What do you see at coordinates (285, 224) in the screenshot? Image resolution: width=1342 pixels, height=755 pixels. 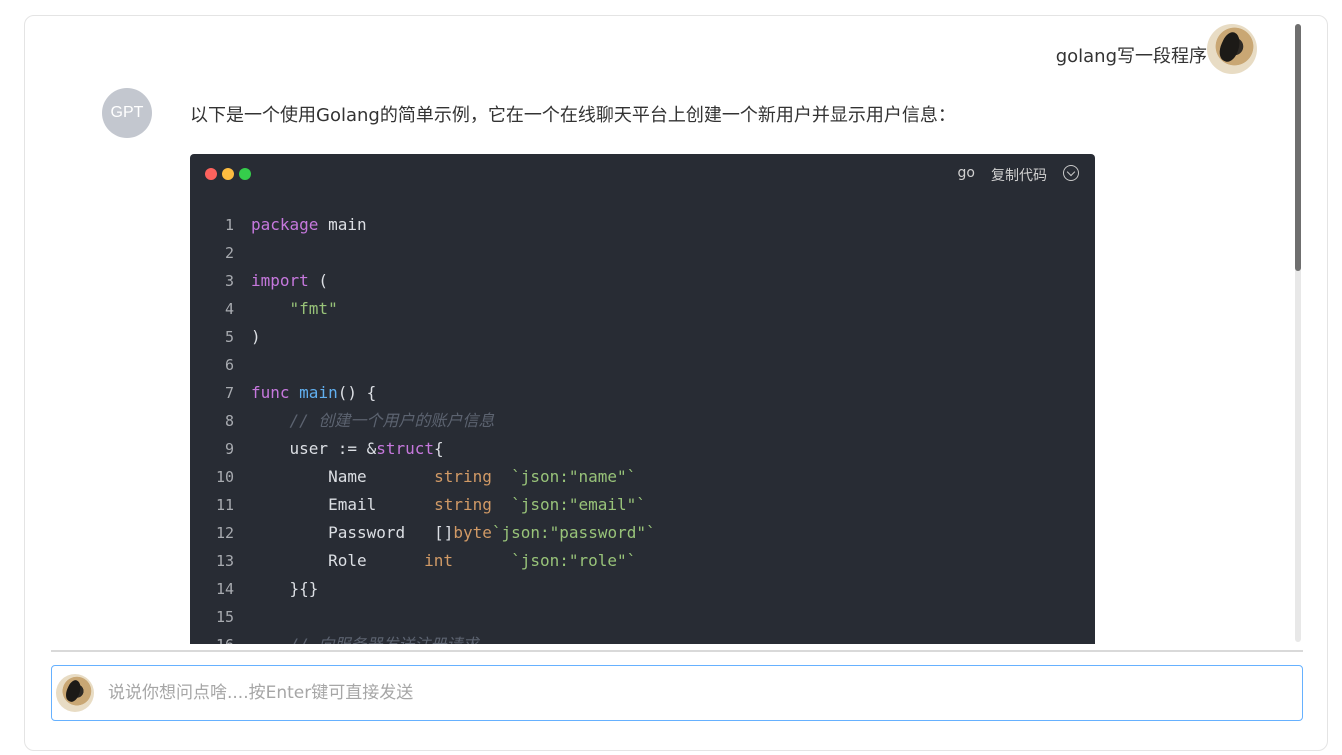 I see `code-token: package` at bounding box center [285, 224].